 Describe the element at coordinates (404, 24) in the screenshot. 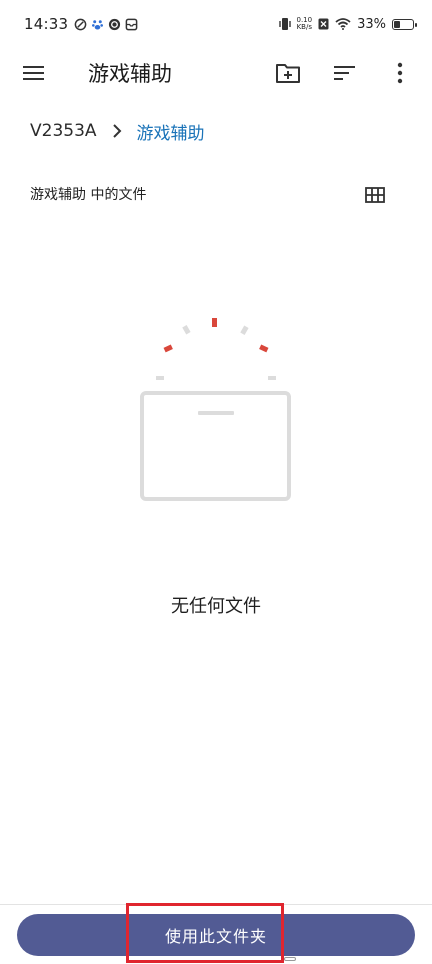

I see `battery-icon` at that location.